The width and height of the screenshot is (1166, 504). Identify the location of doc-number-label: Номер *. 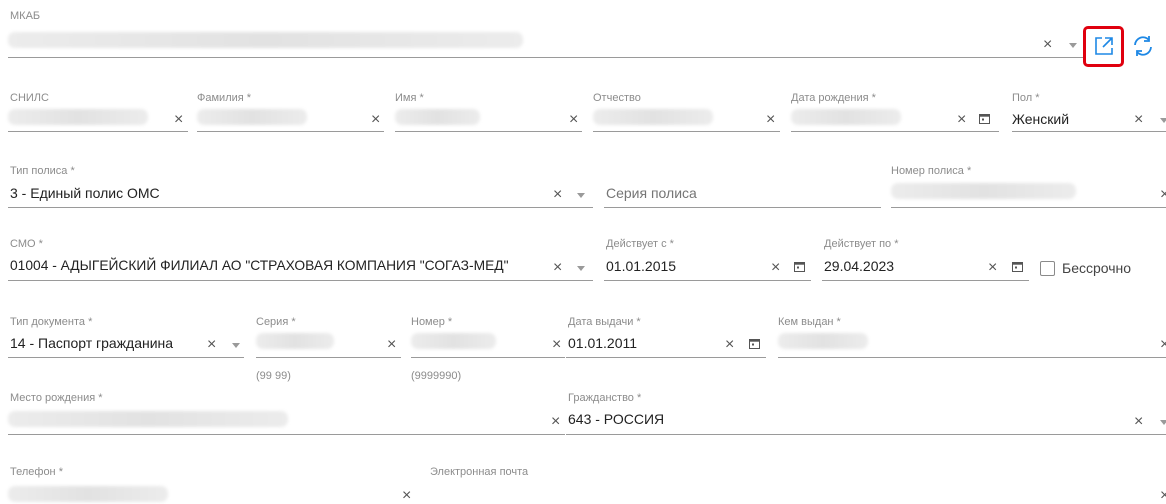
(432, 322).